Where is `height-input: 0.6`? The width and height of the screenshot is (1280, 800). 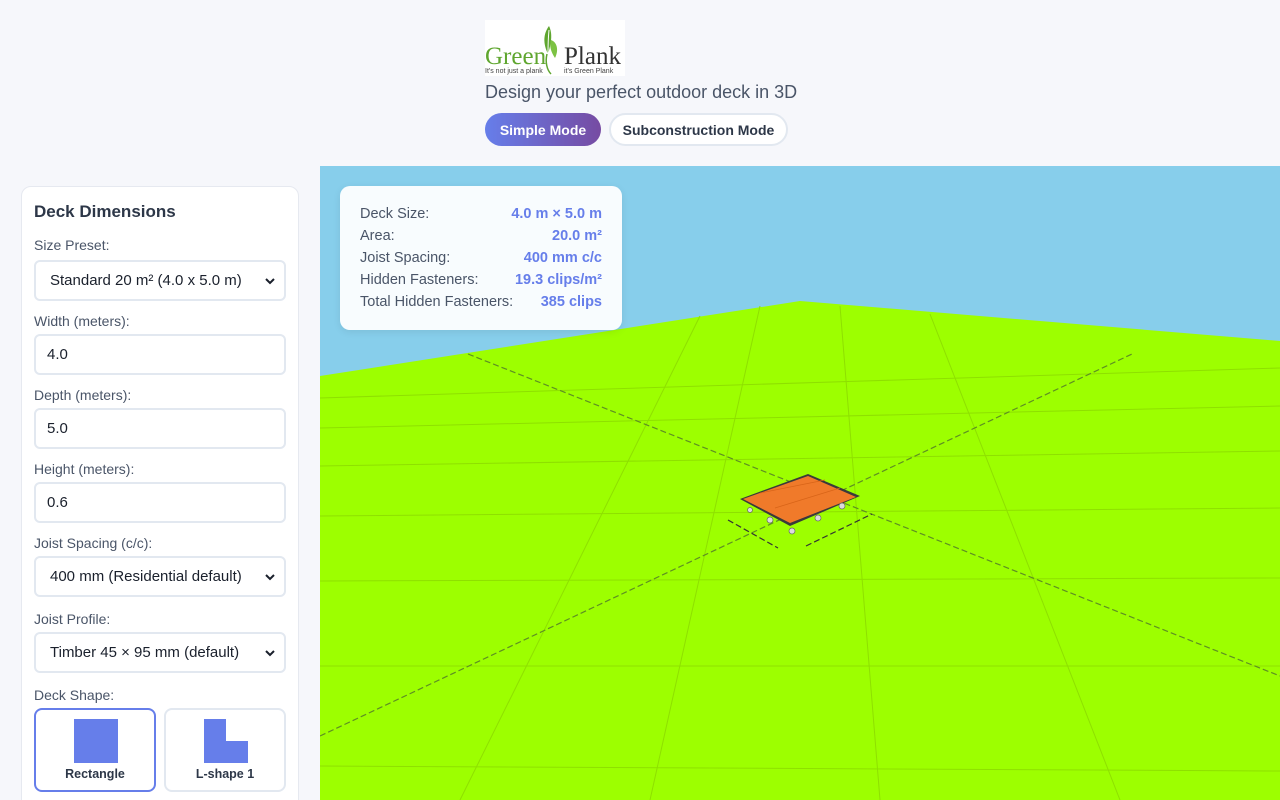
height-input: 0.6 is located at coordinates (160, 502).